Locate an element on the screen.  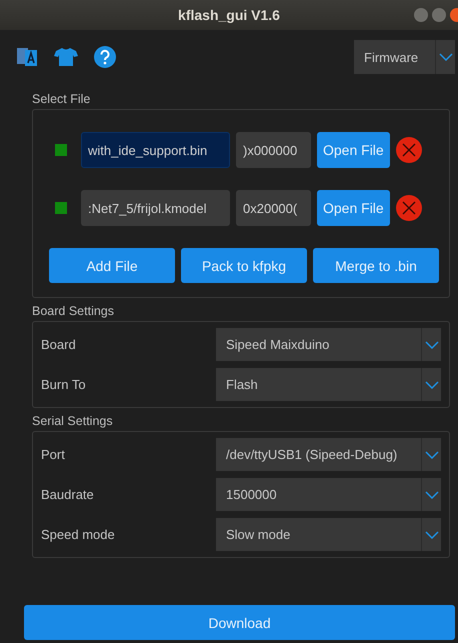
setting-label: Board is located at coordinates (59, 344).